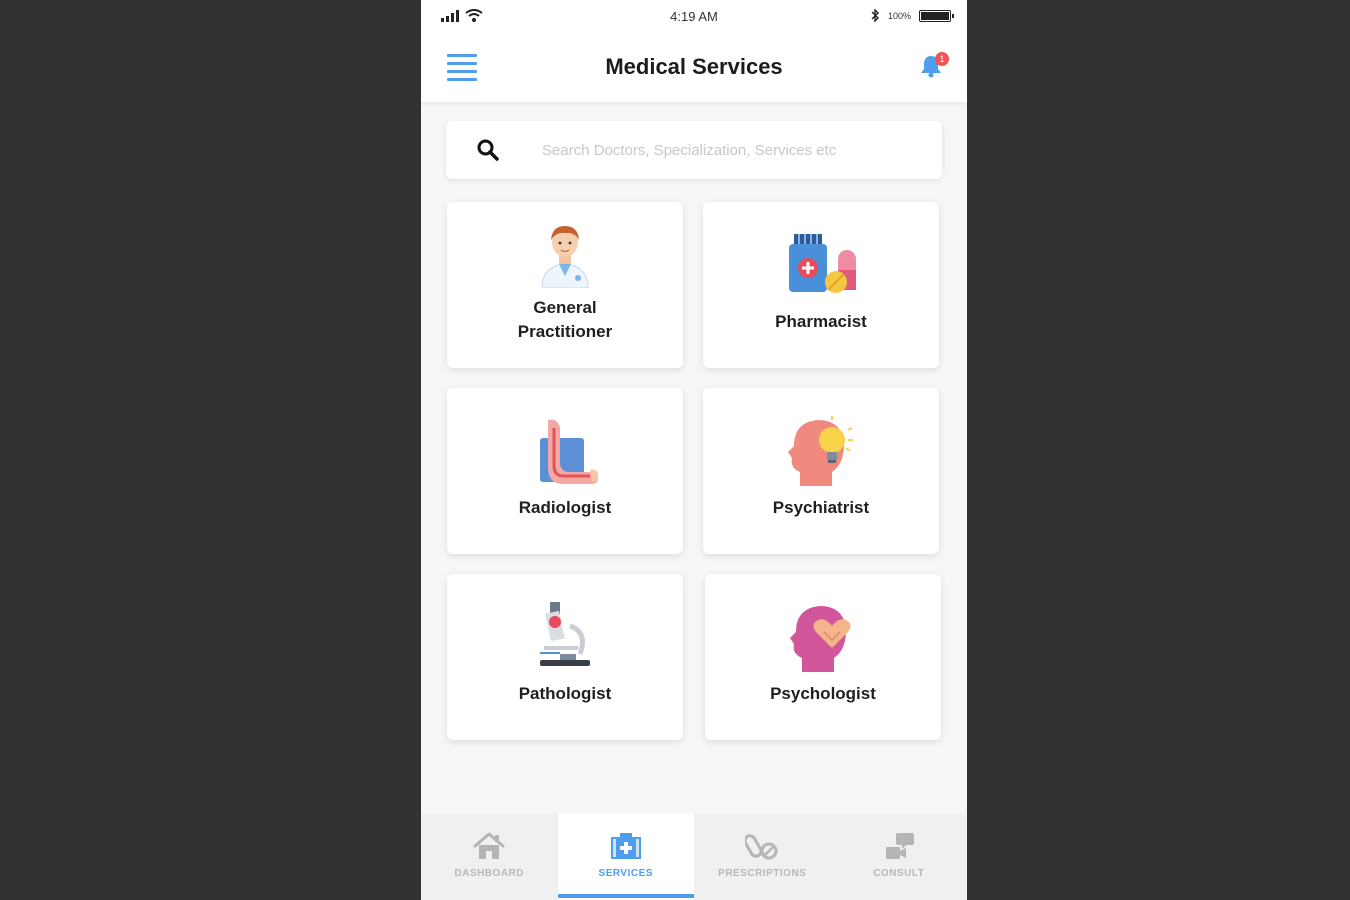  I want to click on service-label: Pharmacist, so click(821, 321).